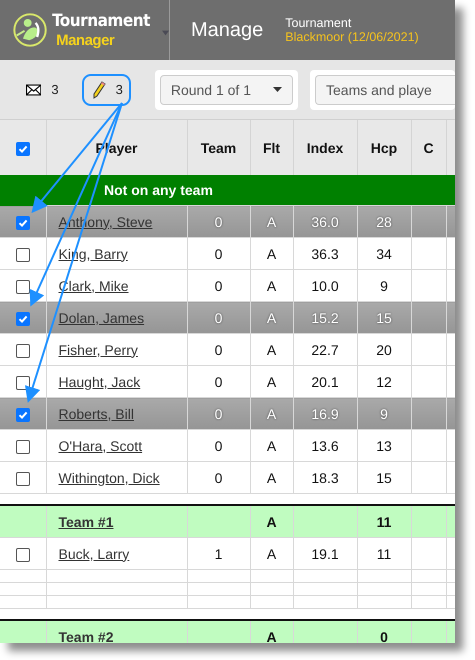 The image size is (475, 660). What do you see at coordinates (277, 89) in the screenshot?
I see `caret-icon` at bounding box center [277, 89].